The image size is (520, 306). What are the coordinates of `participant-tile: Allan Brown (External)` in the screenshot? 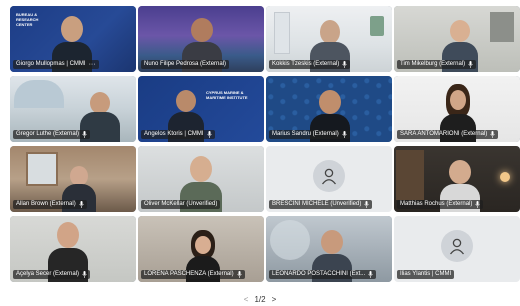 It's located at (73, 179).